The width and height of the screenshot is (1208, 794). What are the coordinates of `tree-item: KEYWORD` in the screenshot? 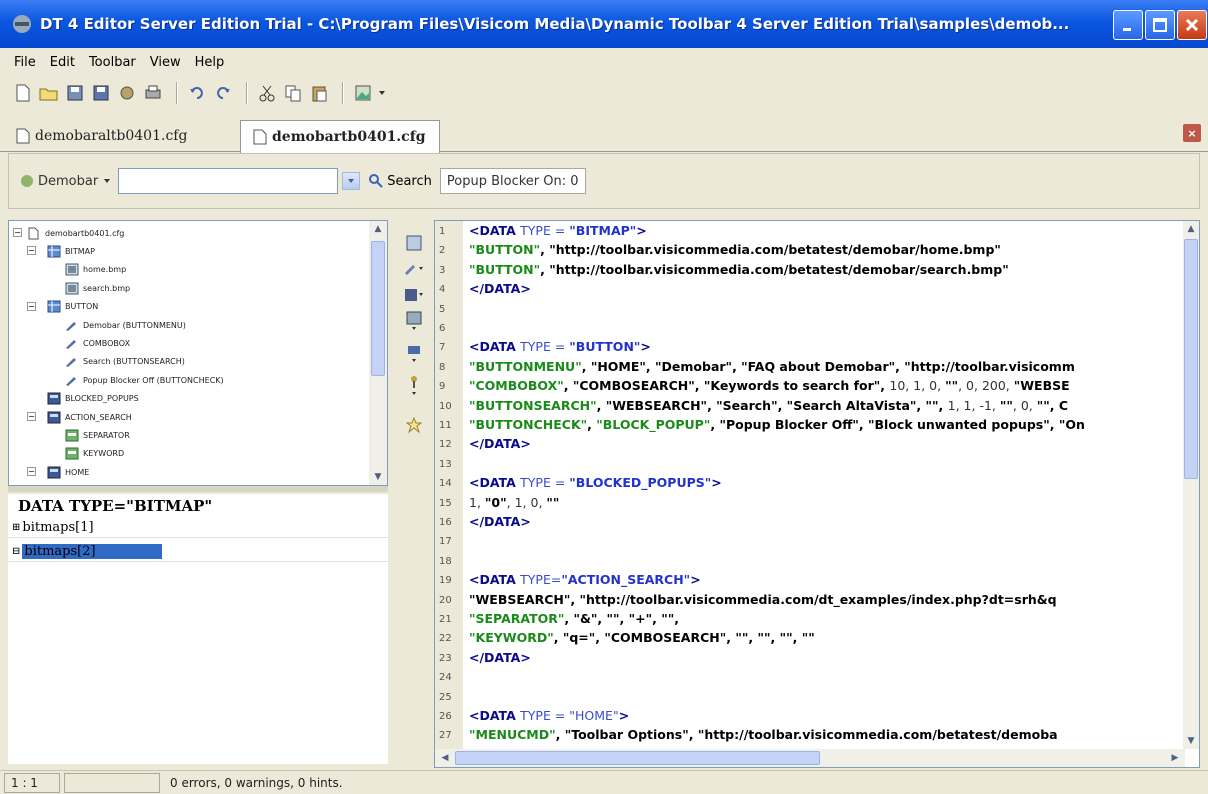 It's located at (94, 454).